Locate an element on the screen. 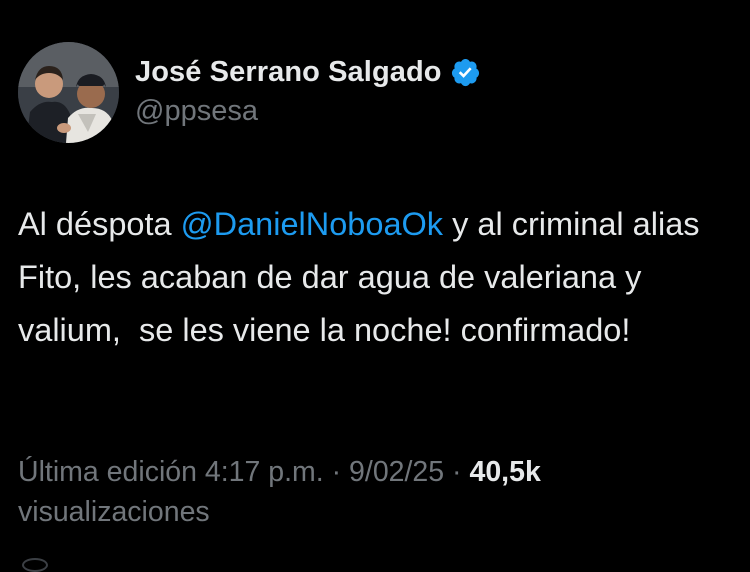  author-display-name: José Serrano Salgado is located at coordinates (288, 72).